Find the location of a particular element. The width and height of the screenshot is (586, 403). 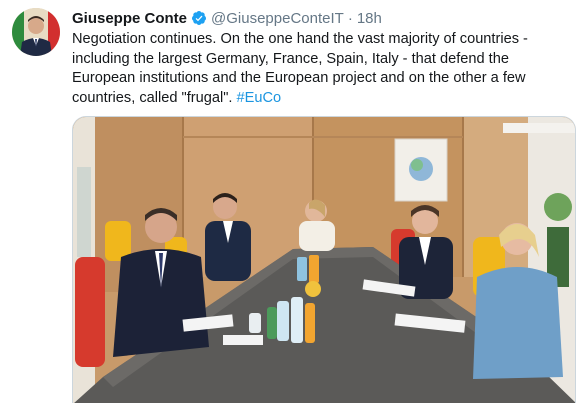

verified-badge-icon is located at coordinates (199, 18).